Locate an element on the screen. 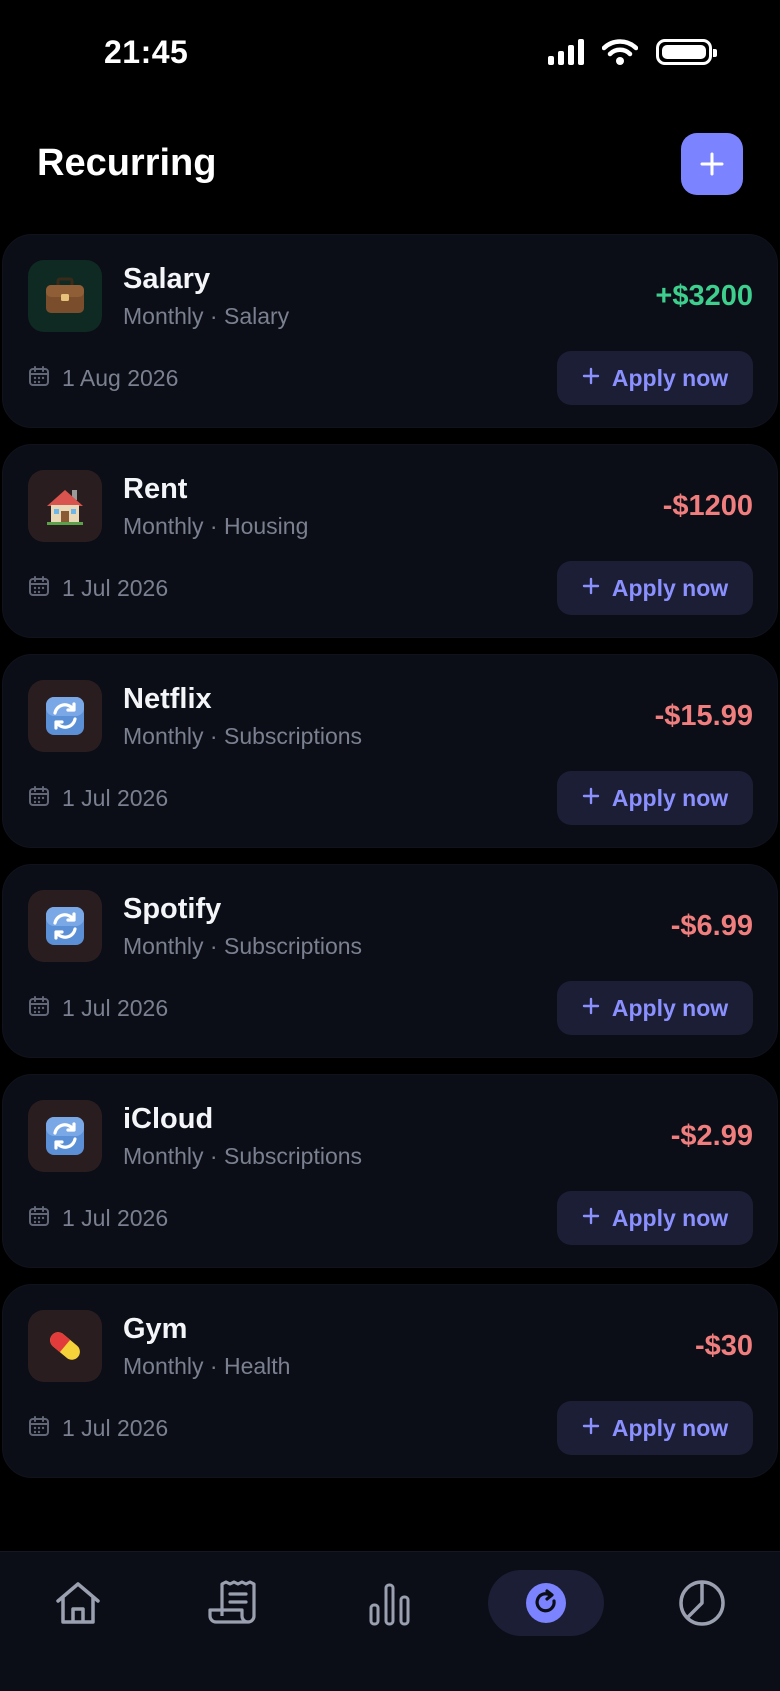  tab-budgets is located at coordinates (702, 1603).